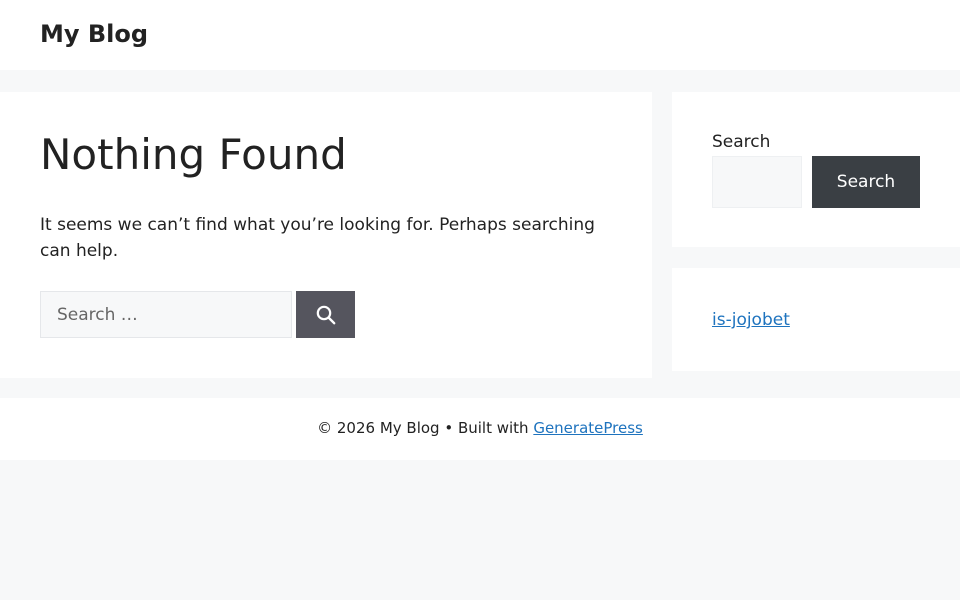 This screenshot has width=960, height=600. Describe the element at coordinates (588, 428) in the screenshot. I see `footer-generatepress-link: GeneratePress` at that location.